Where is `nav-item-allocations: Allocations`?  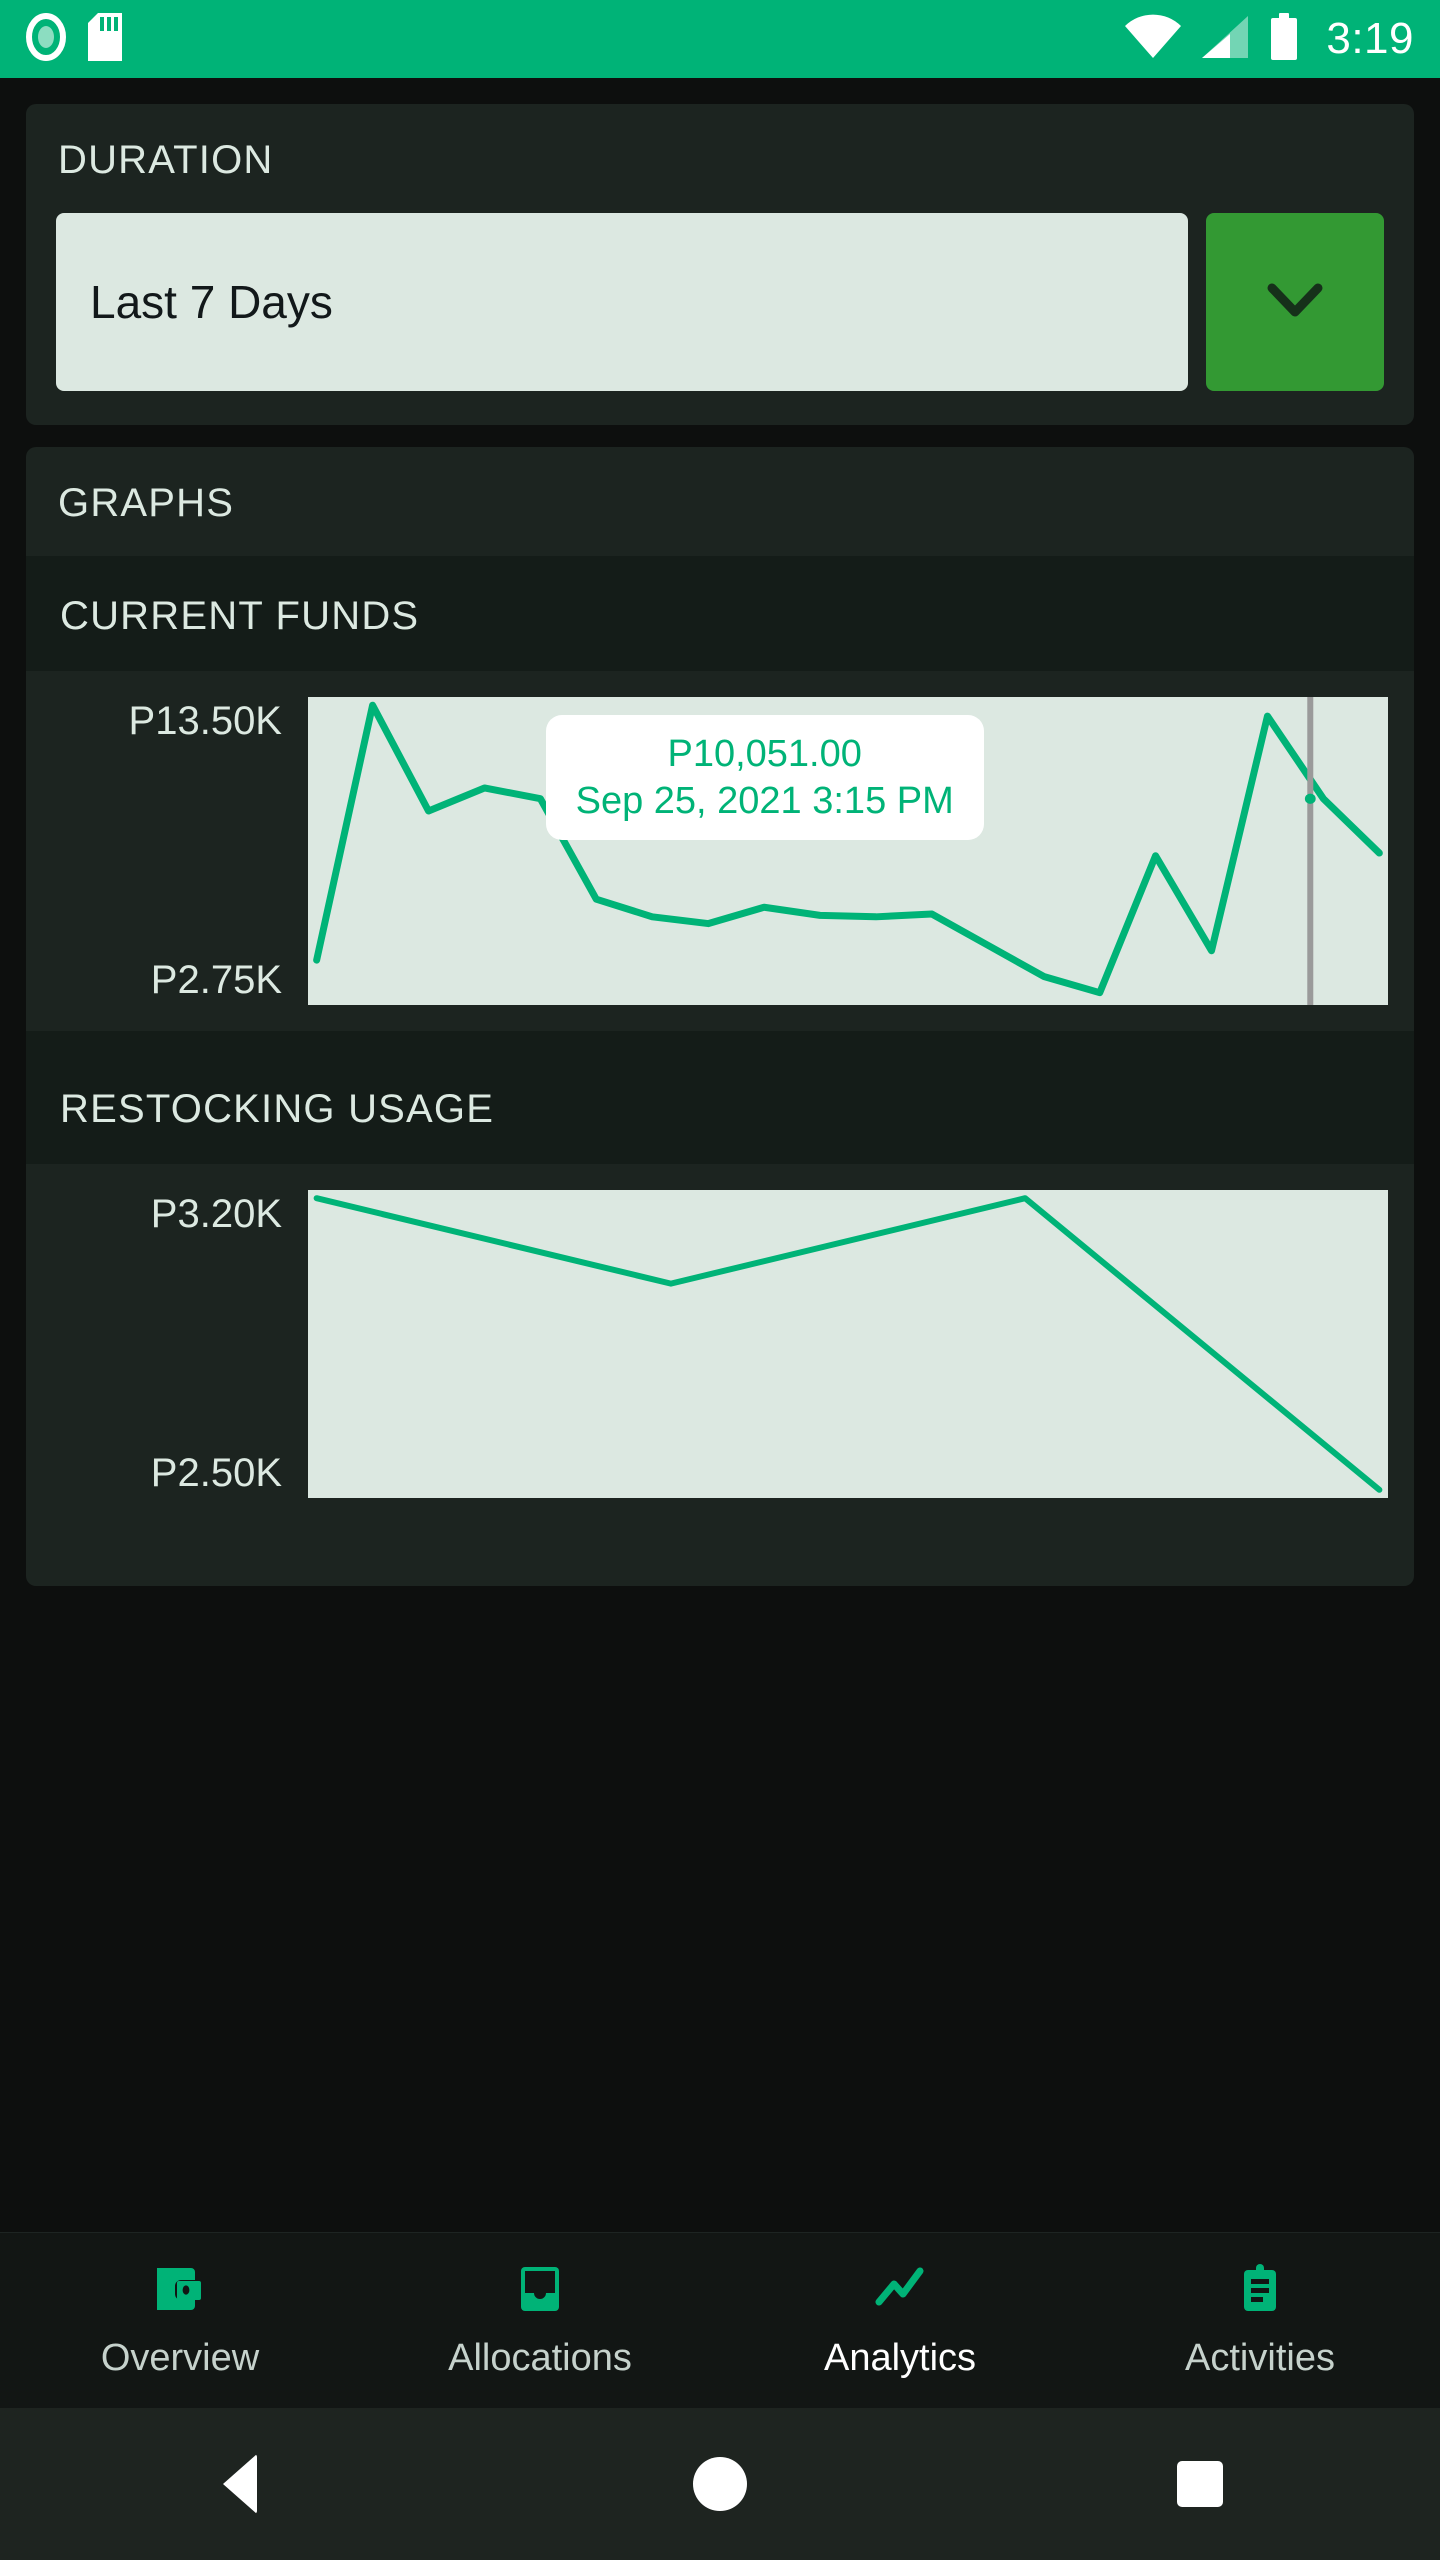
nav-item-allocations: Allocations is located at coordinates (540, 2321).